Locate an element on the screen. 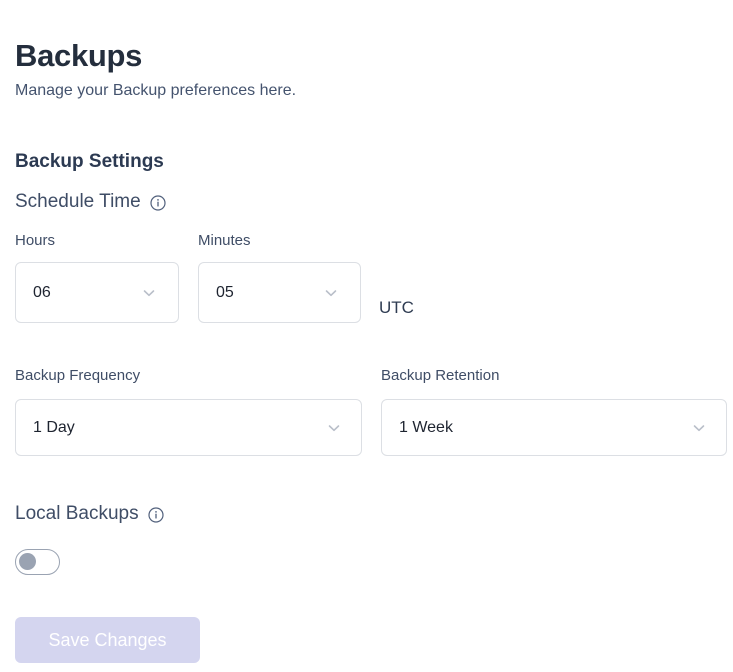  local-backups-label: Local Backups is located at coordinates (77, 513).